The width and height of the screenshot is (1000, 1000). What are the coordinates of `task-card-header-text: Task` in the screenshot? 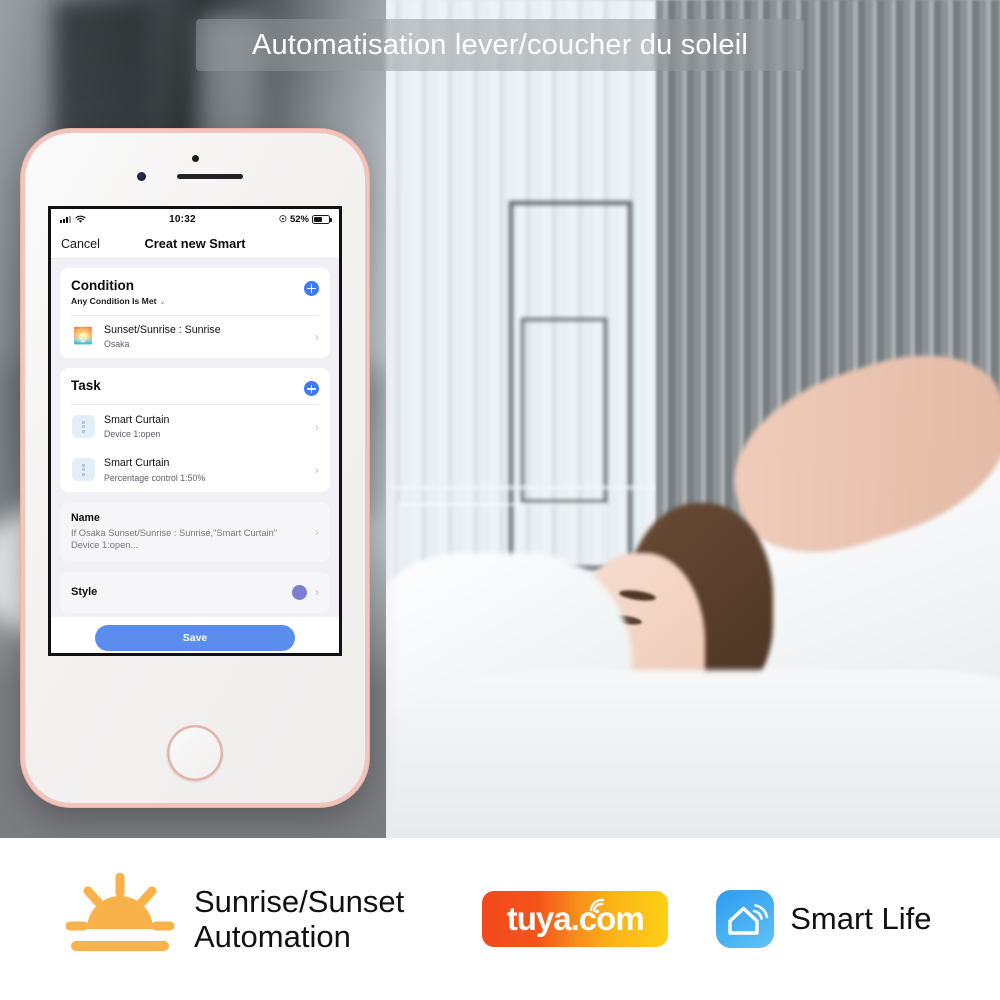 It's located at (187, 386).